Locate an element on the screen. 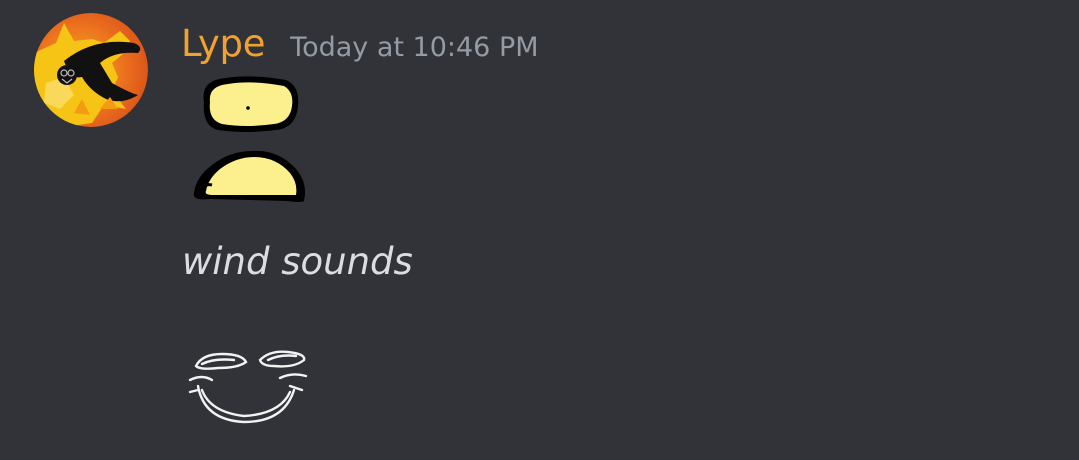 This screenshot has height=460, width=1079. timestamp: Today at 10:46 PM is located at coordinates (414, 47).